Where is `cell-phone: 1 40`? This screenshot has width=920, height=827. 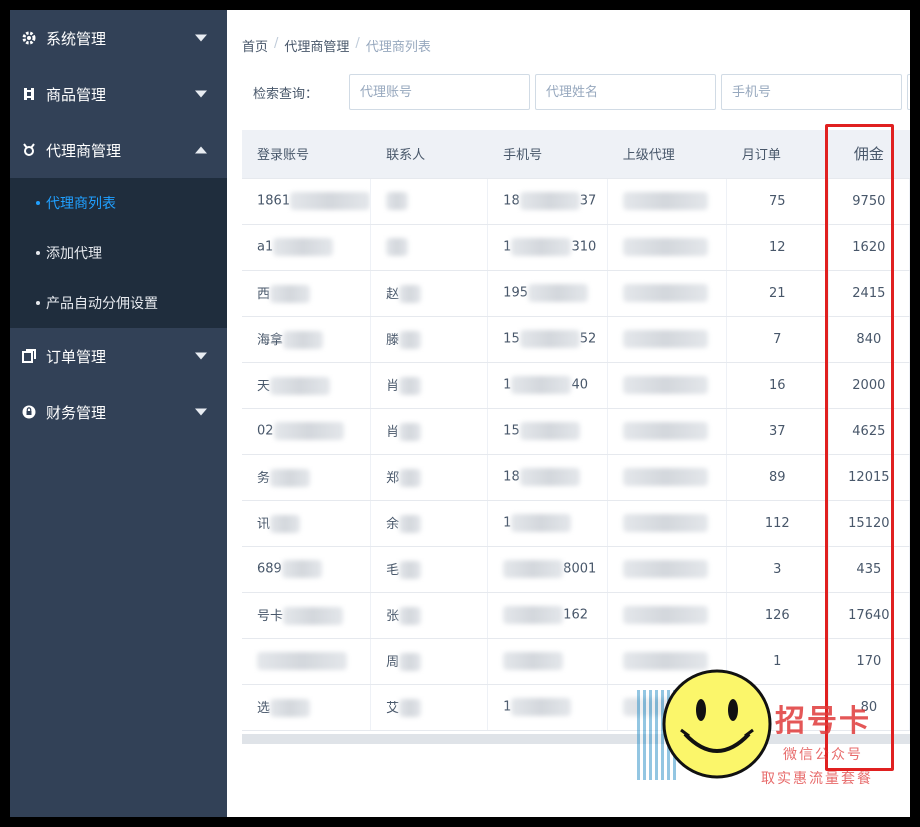 cell-phone: 1 40 is located at coordinates (547, 385).